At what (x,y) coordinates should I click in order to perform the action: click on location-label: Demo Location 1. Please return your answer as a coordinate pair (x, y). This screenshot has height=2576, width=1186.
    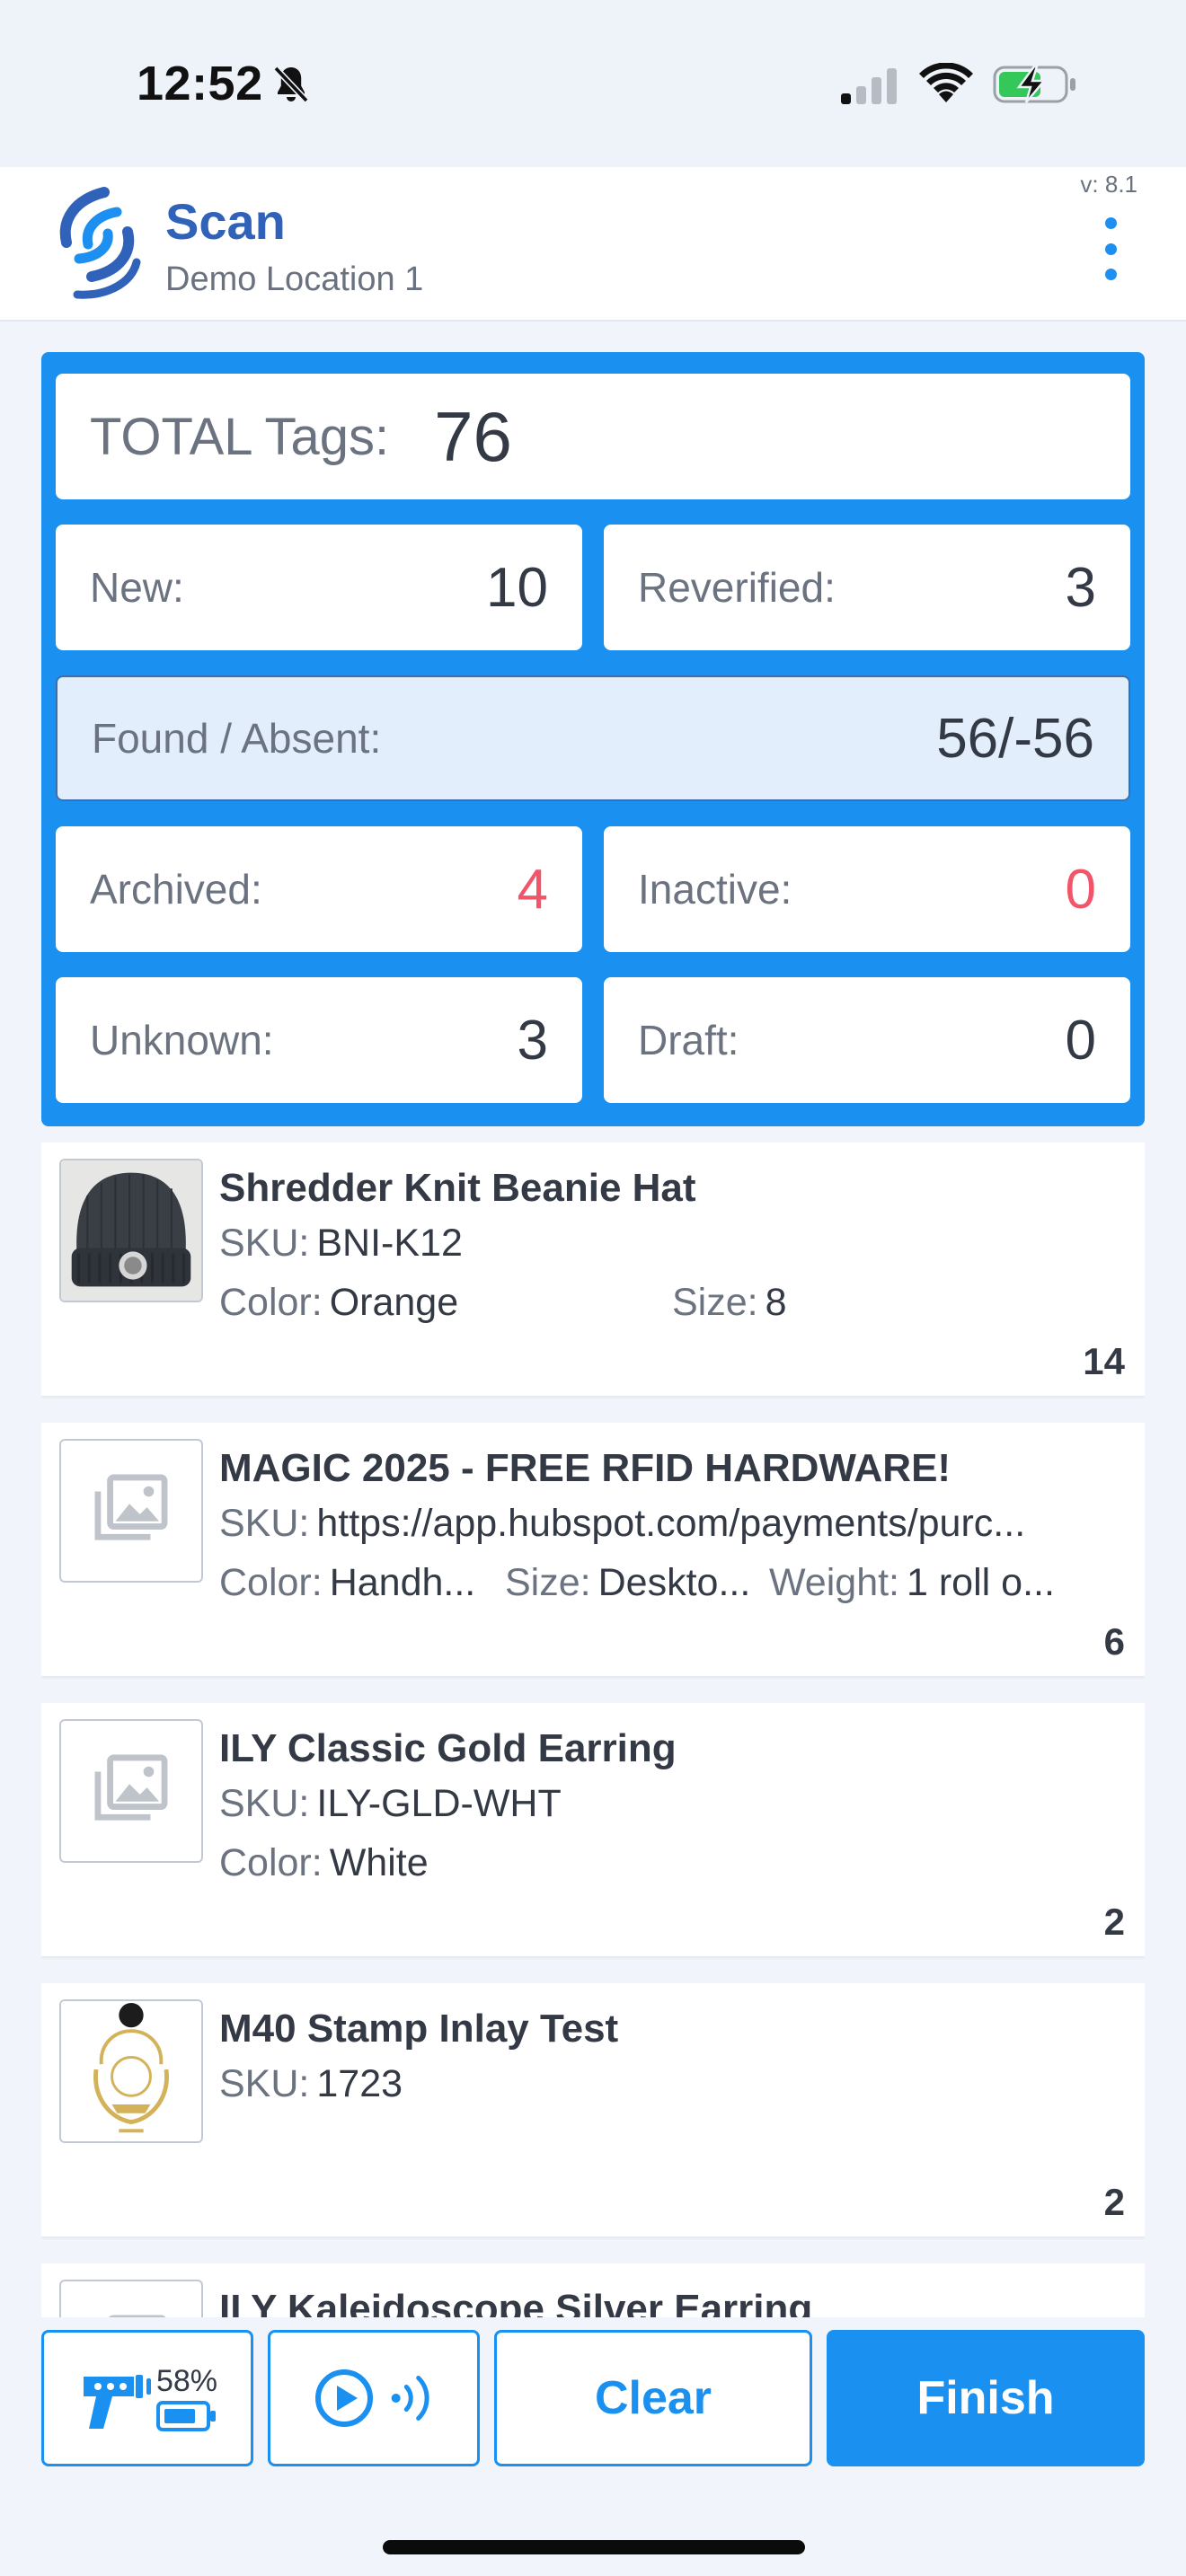
    Looking at the image, I should click on (294, 279).